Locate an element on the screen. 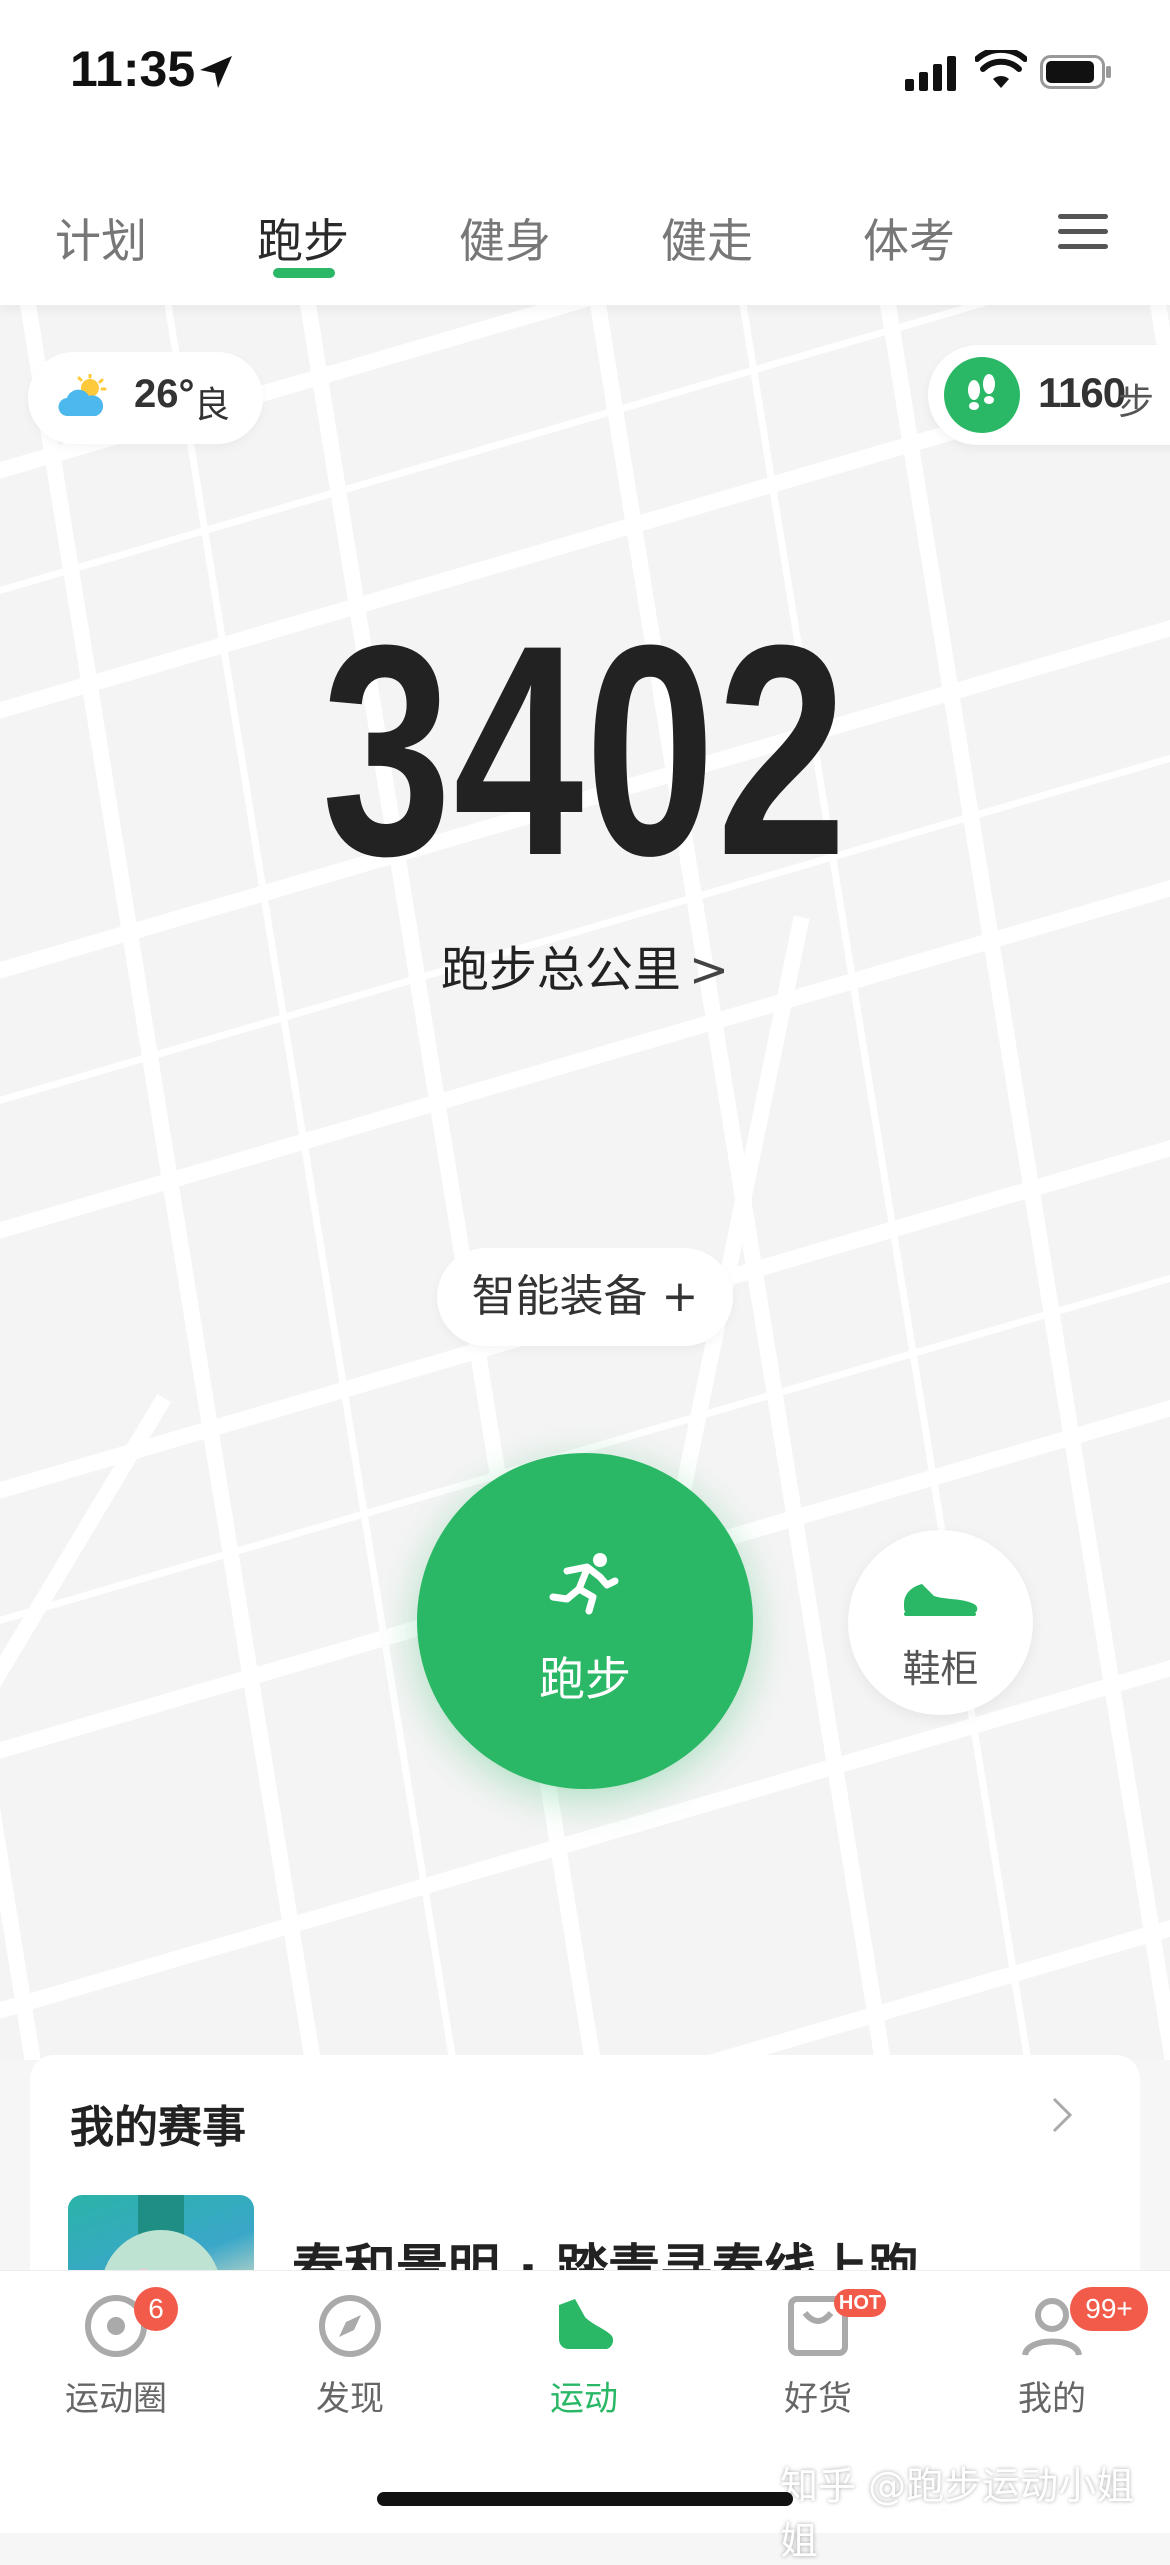 This screenshot has height=2565, width=1170. active-tab-indicator is located at coordinates (304, 273).